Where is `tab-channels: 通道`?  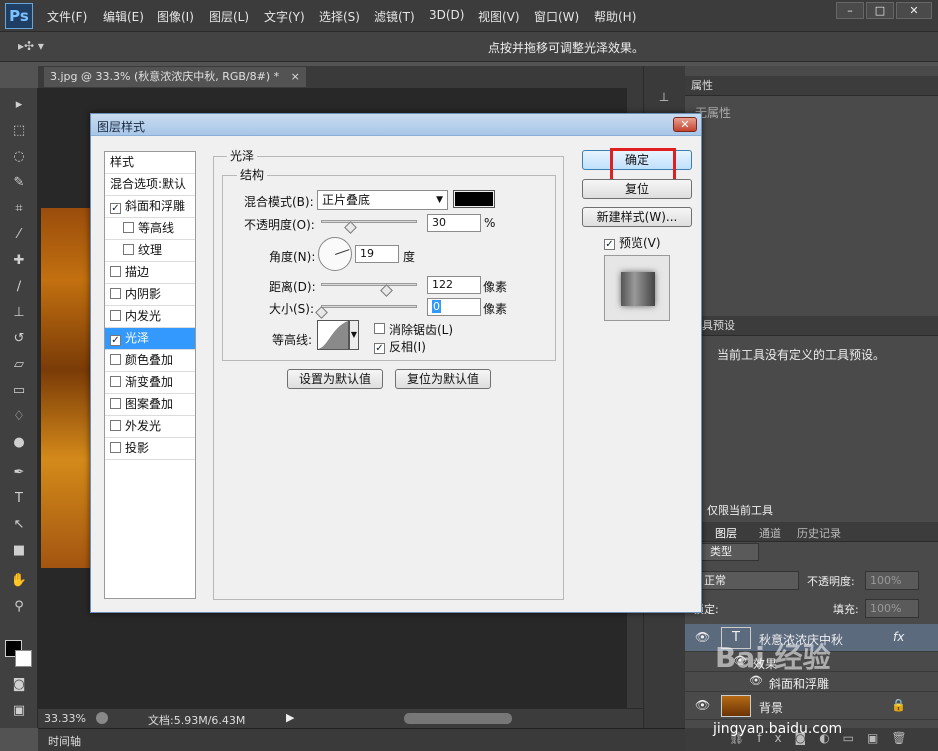
tab-channels: 通道 is located at coordinates (770, 533).